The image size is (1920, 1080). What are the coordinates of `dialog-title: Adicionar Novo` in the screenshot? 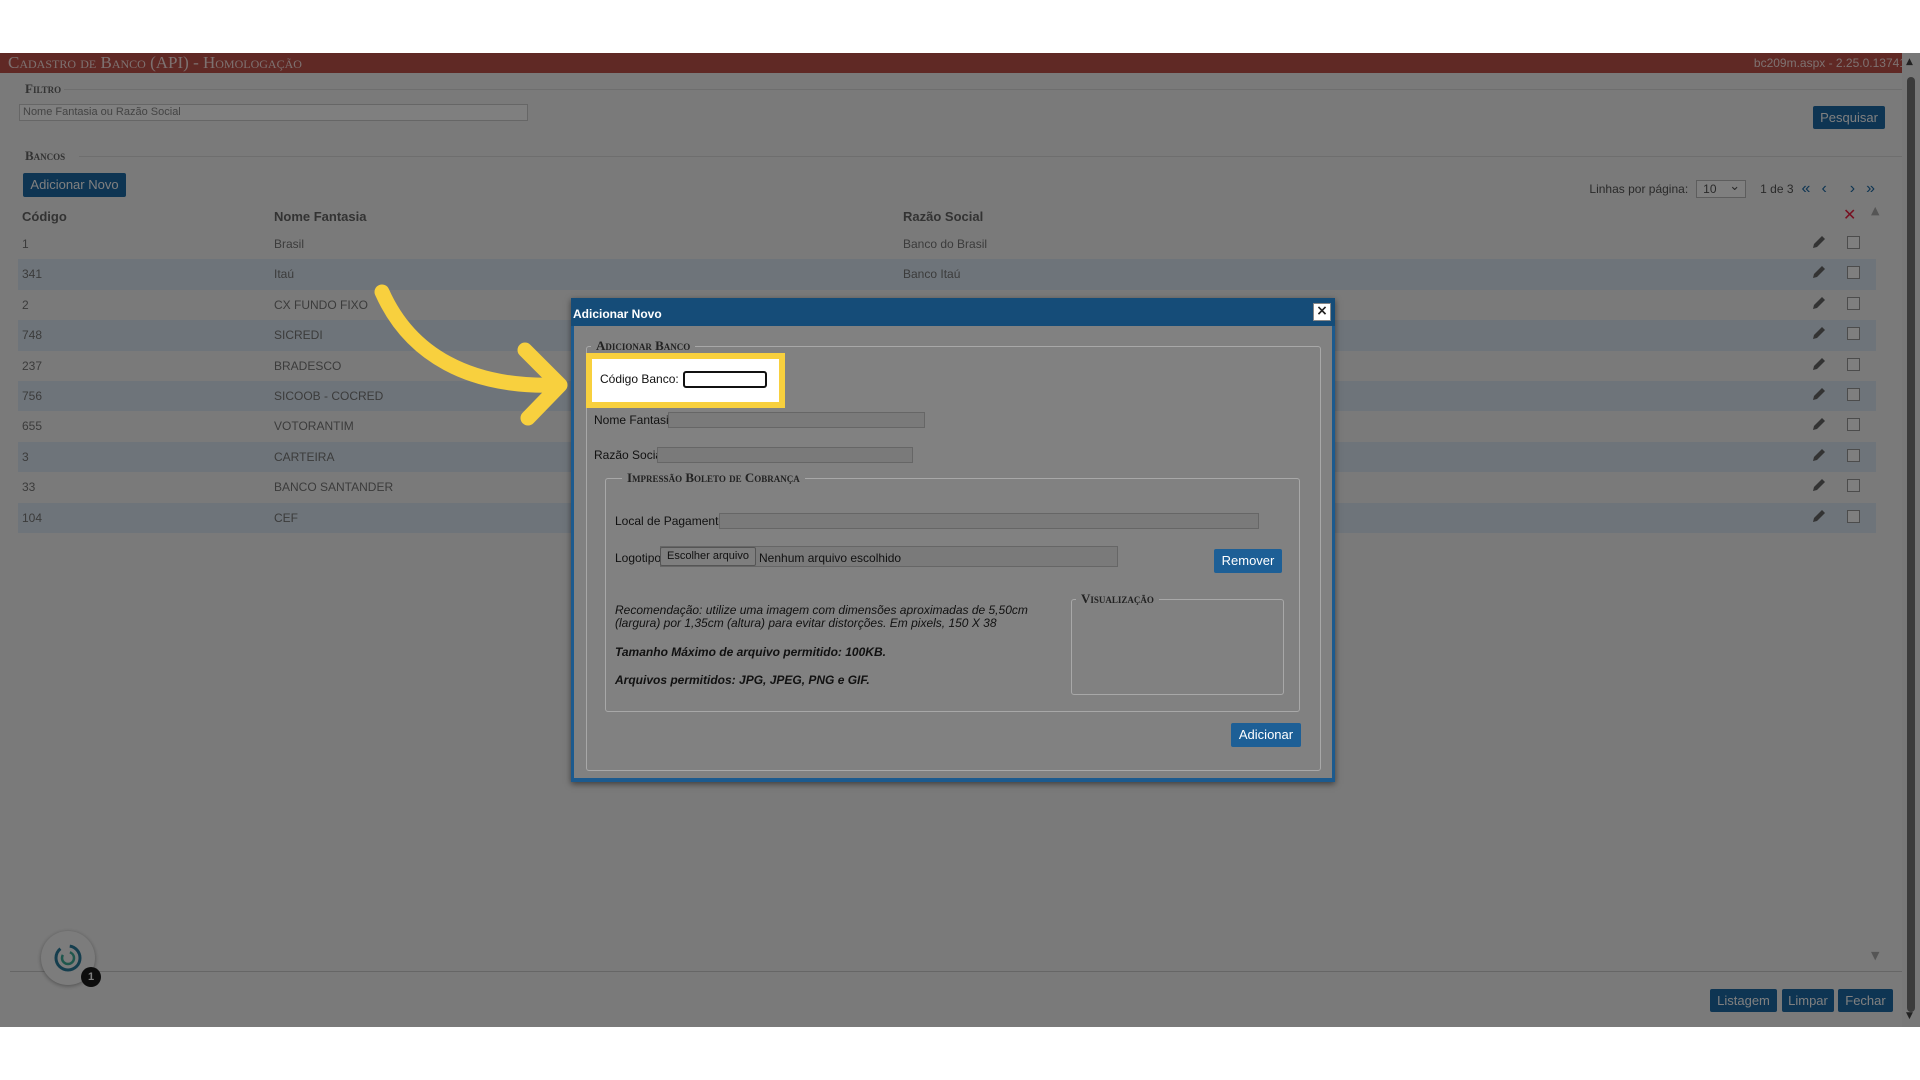 It's located at (953, 312).